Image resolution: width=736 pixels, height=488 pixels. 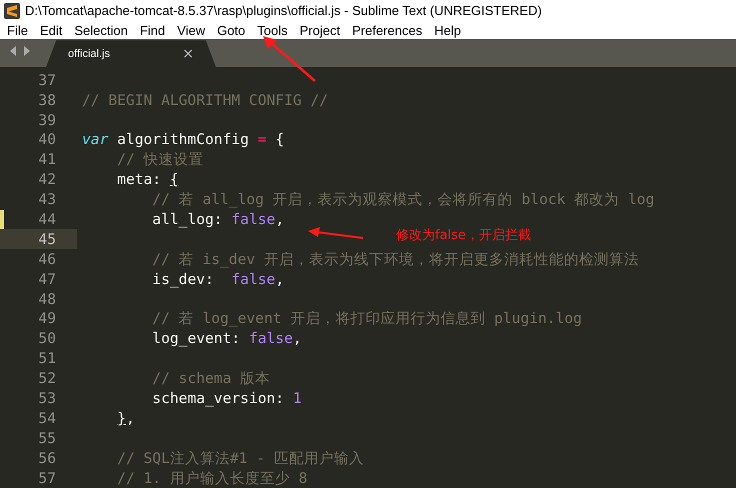 I want to click on code-line: // 若 all_log 开启，表示为观察模式，会将所有的 block 都改为 log, so click(x=403, y=200).